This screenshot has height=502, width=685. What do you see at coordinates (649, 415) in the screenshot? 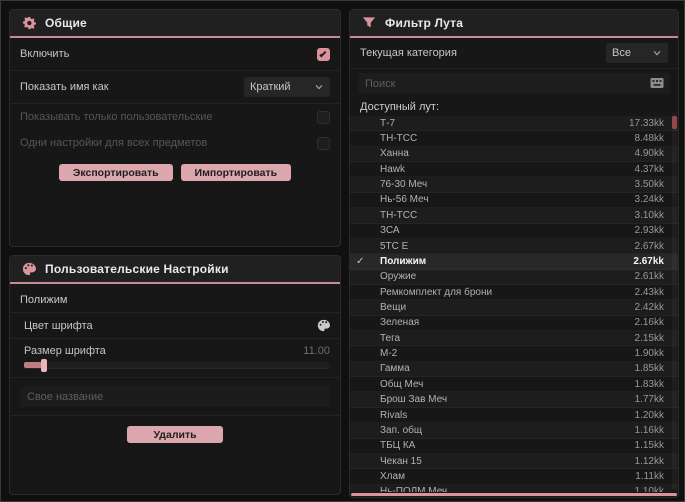
I see `loot-row-value: 1.20kk` at bounding box center [649, 415].